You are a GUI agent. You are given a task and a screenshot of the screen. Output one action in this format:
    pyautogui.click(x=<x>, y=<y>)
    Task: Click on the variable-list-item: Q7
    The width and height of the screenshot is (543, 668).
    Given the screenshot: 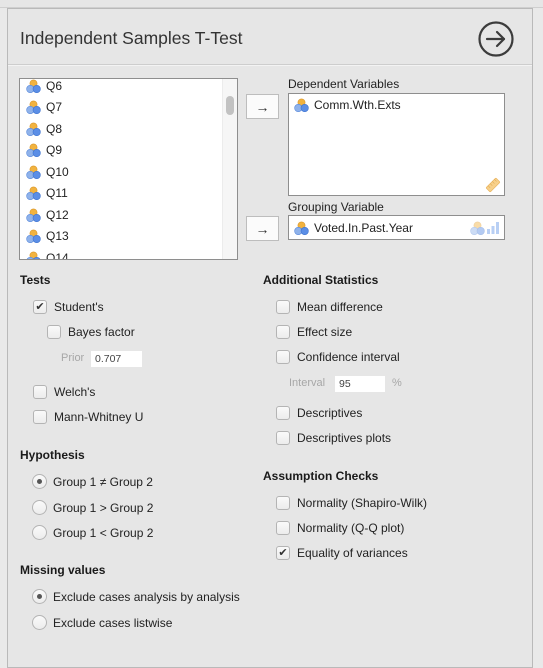 What is the action you would take?
    pyautogui.click(x=122, y=108)
    